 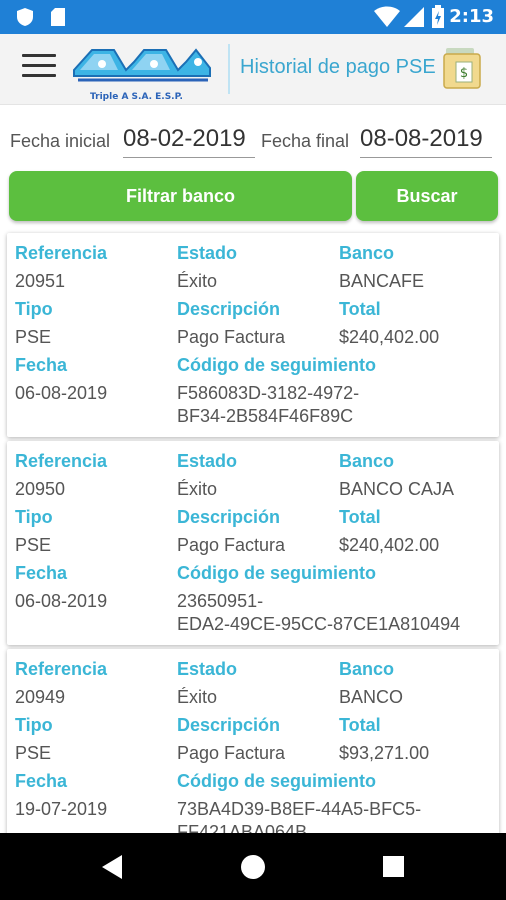 I want to click on reference-value: 20951, so click(x=40, y=281).